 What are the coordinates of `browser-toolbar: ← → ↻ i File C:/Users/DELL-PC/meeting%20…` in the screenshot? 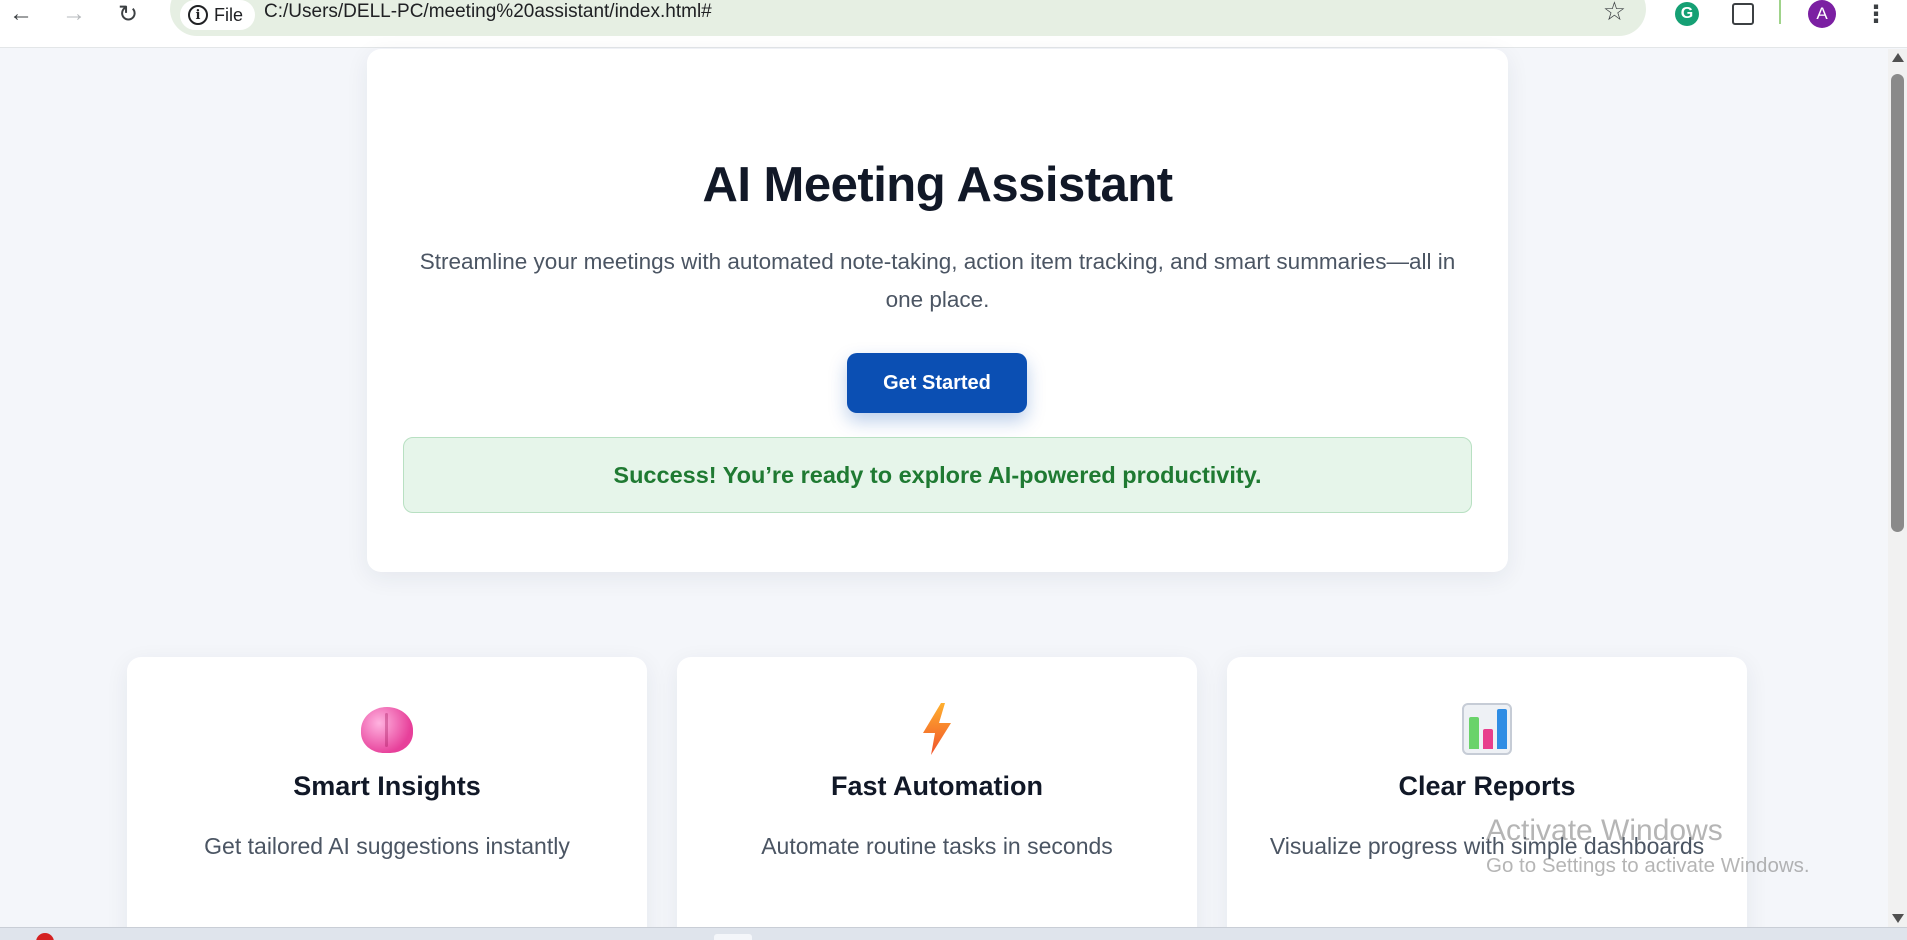 It's located at (953, 24).